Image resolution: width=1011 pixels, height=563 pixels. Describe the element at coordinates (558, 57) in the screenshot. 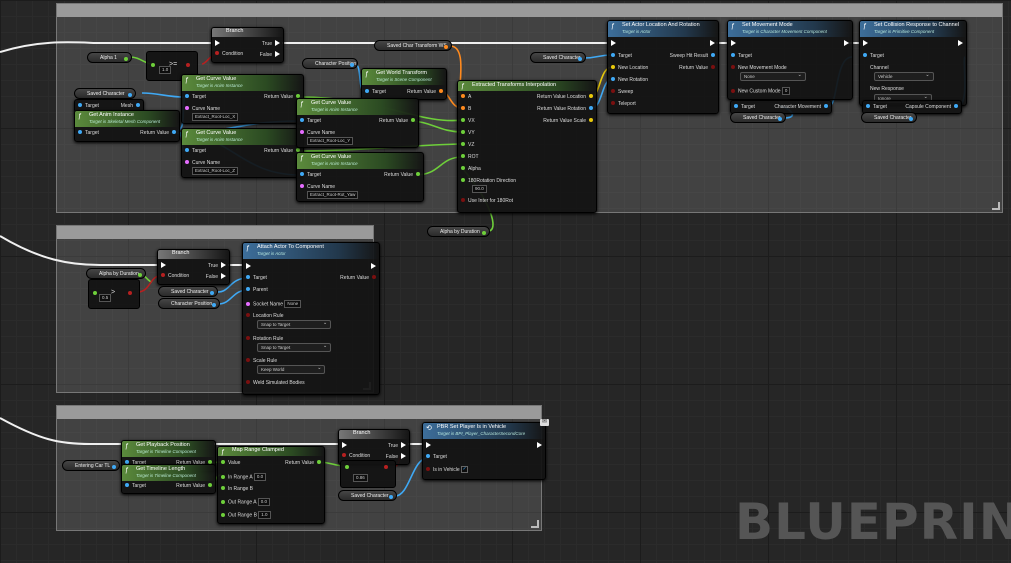

I see `var-saved-character-top: Saved Character` at that location.